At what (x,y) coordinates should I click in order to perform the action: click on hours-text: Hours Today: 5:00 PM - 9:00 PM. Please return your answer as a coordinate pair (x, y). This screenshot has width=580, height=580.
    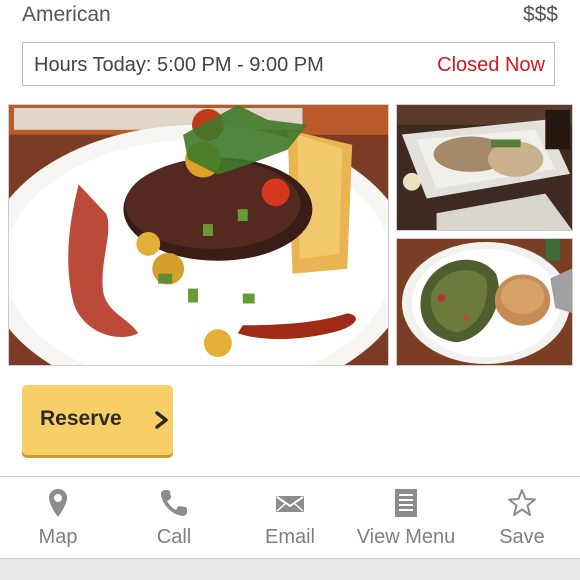
    Looking at the image, I should click on (179, 65).